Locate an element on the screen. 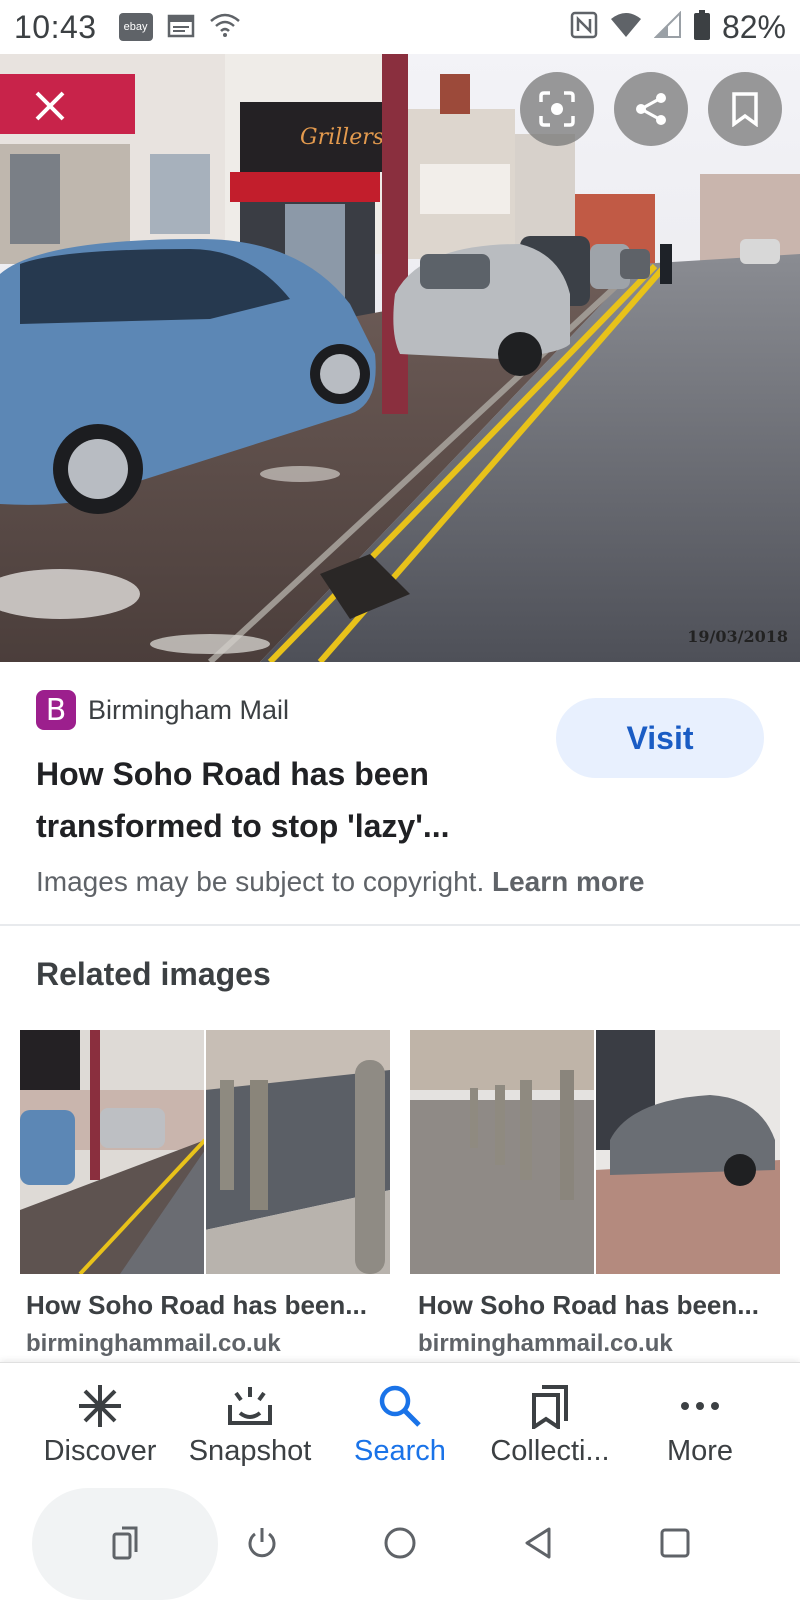 The height and width of the screenshot is (1600, 800). search-icon is located at coordinates (400, 1406).